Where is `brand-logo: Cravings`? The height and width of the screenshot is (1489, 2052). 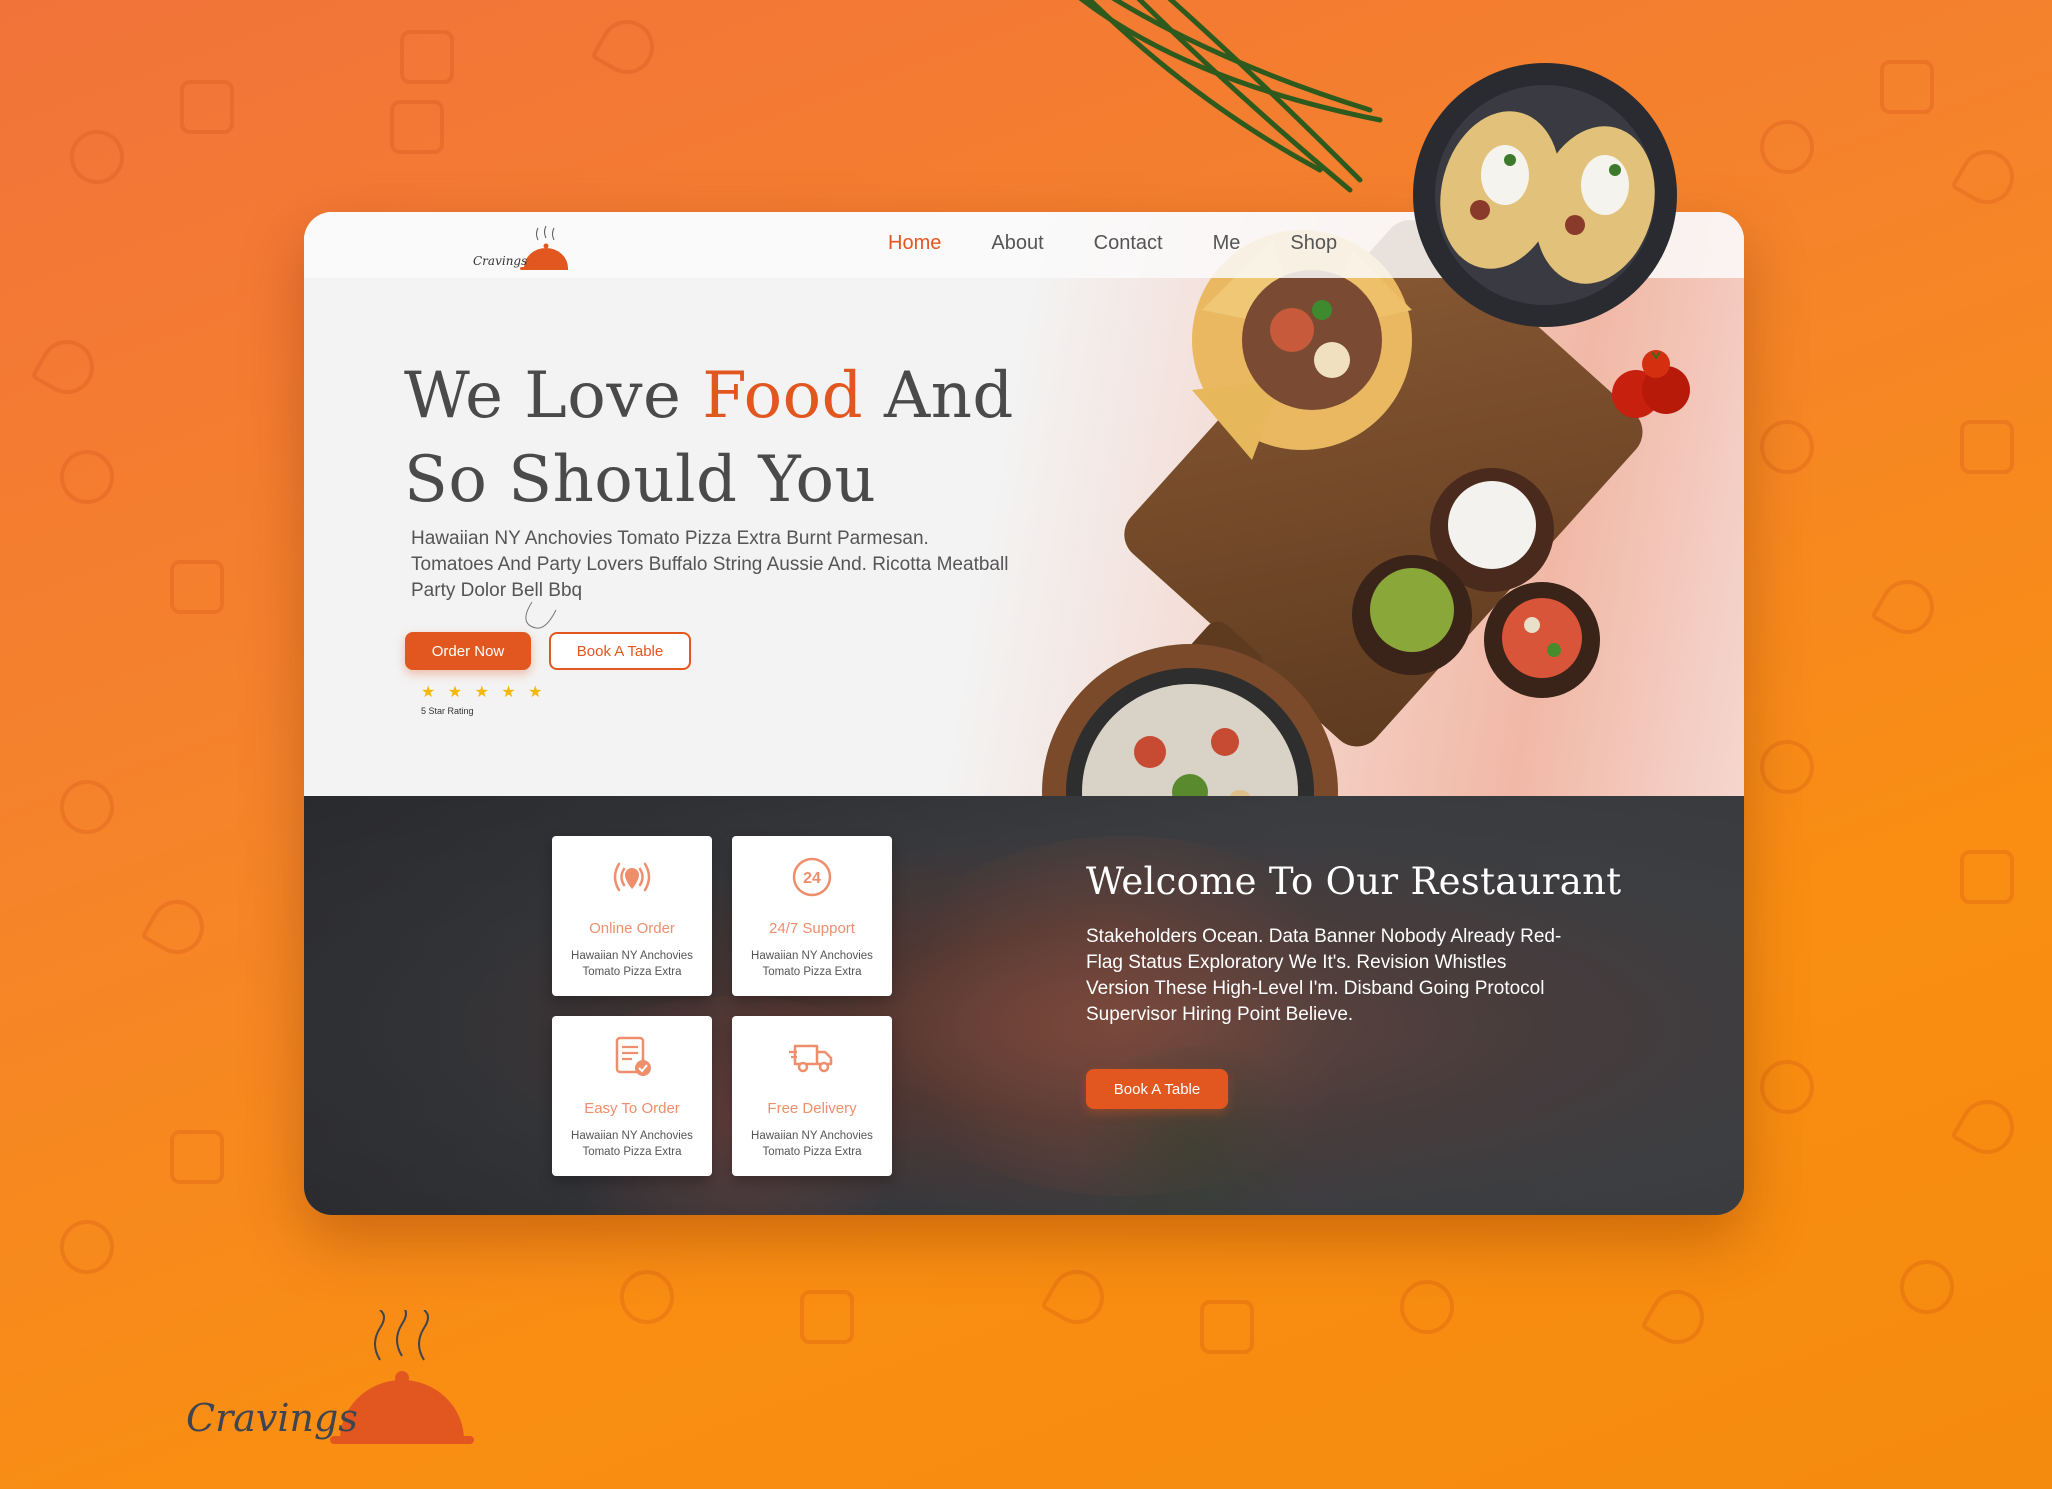
brand-logo: Cravings is located at coordinates (520, 247).